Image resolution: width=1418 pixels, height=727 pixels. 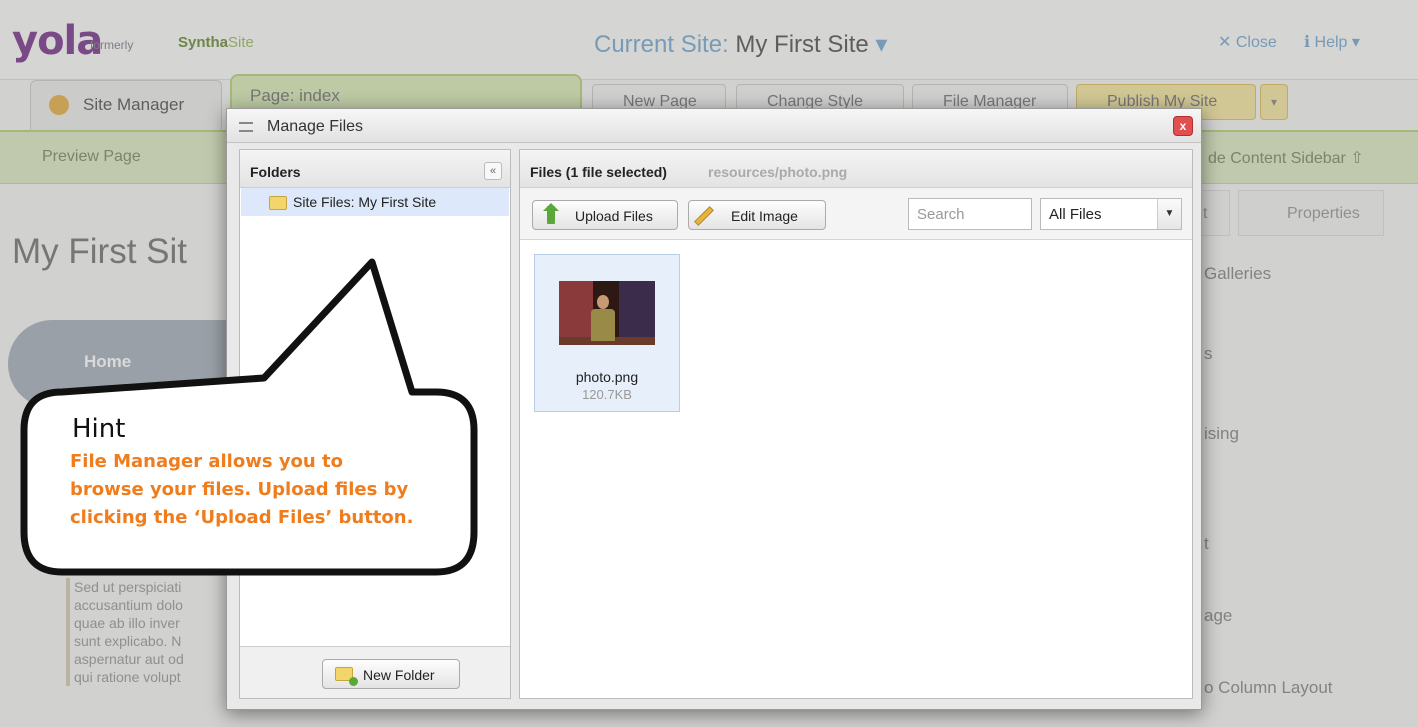 I want to click on new-folder-label: New Folder, so click(x=399, y=675).